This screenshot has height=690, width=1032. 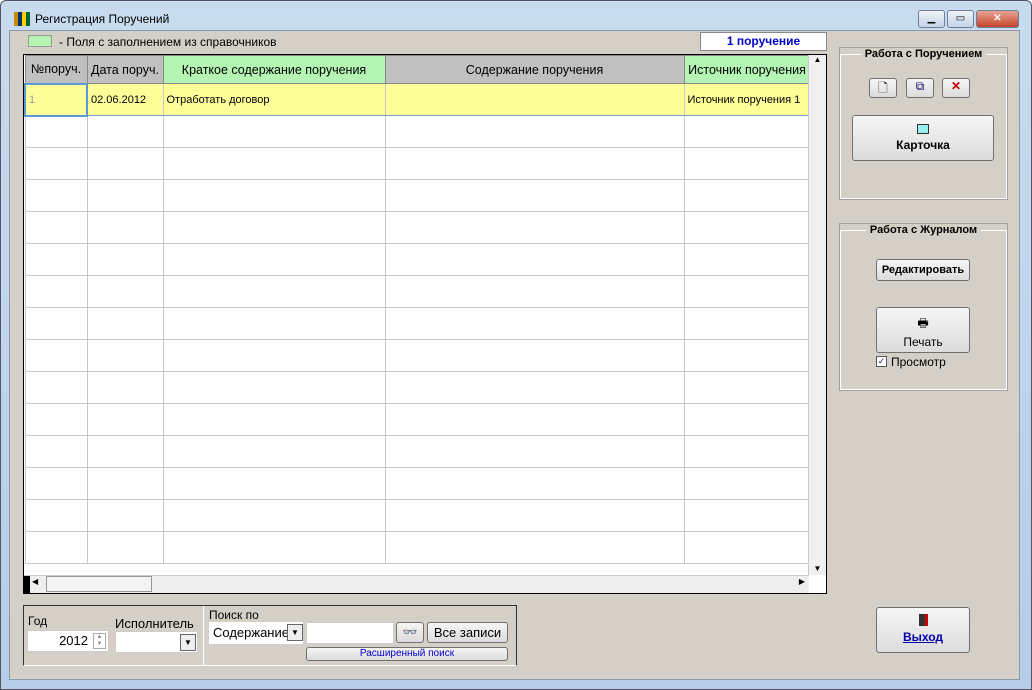 I want to click on col-source: Источник поручения, so click(x=747, y=69).